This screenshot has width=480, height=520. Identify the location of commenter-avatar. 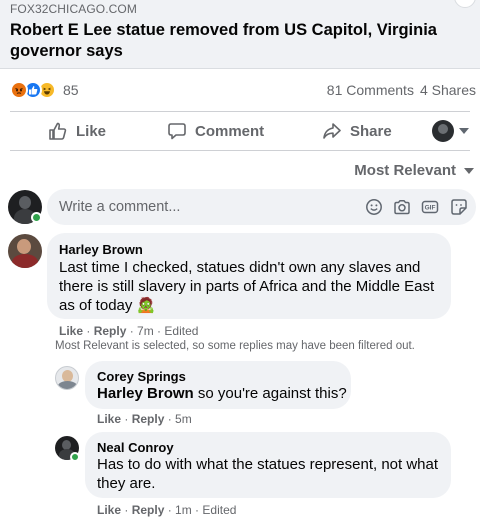
(25, 251).